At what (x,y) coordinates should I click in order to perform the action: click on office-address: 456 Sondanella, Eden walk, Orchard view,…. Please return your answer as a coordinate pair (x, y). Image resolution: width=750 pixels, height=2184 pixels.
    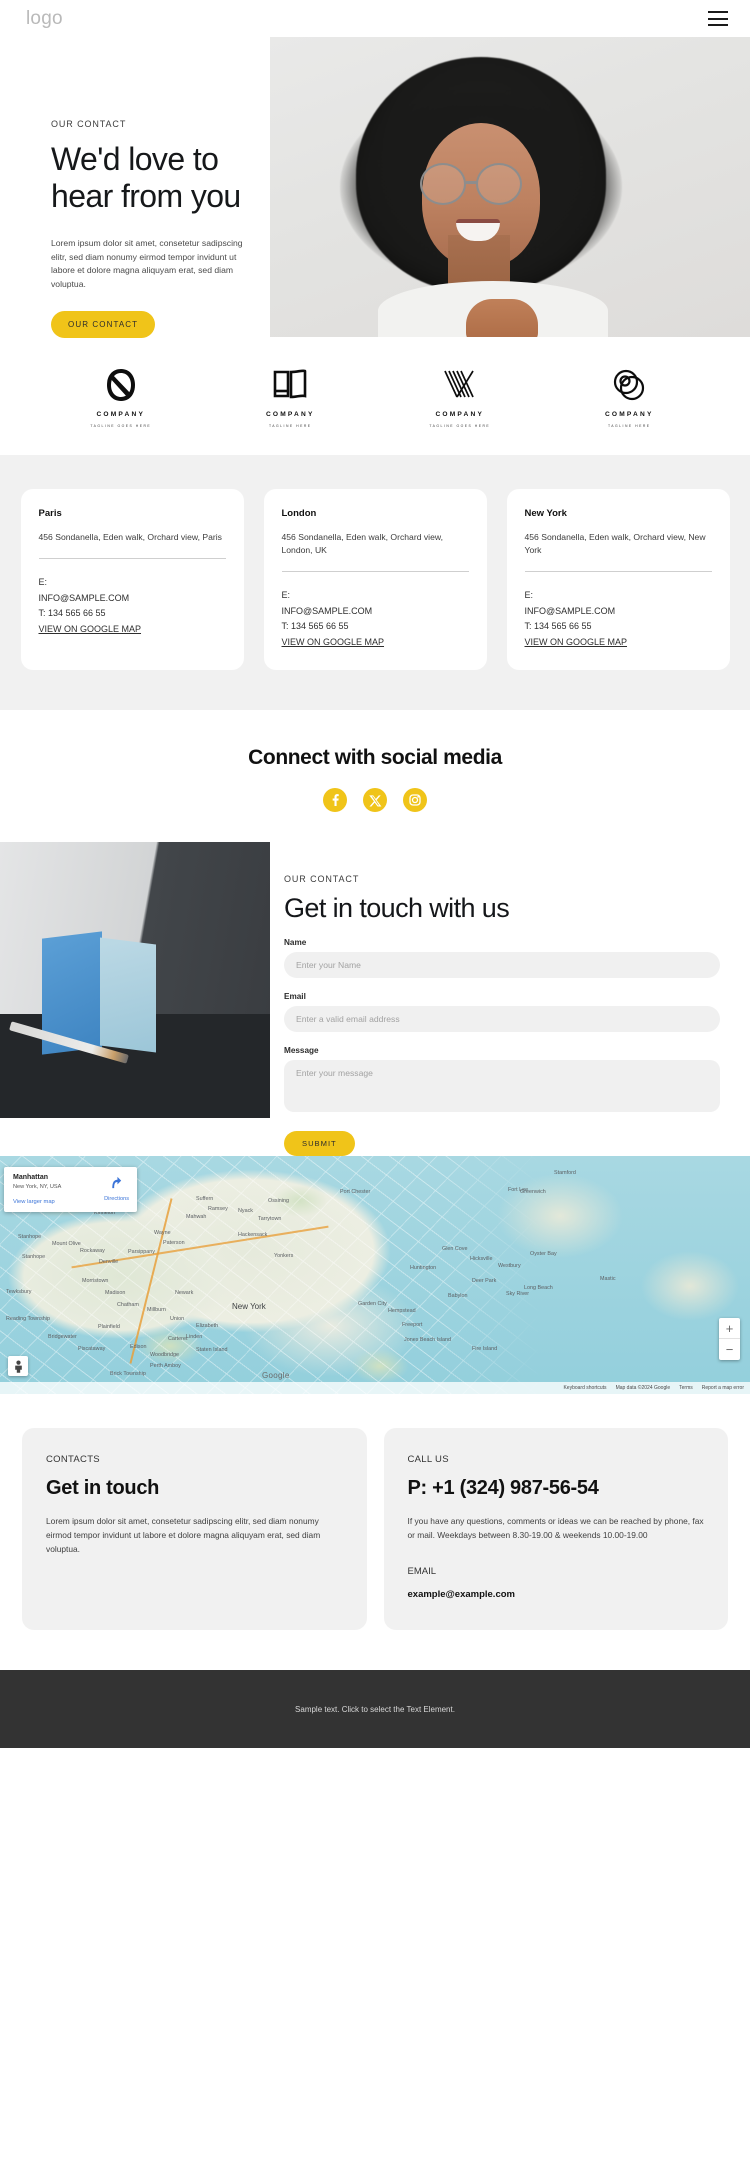
    Looking at the image, I should click on (362, 543).